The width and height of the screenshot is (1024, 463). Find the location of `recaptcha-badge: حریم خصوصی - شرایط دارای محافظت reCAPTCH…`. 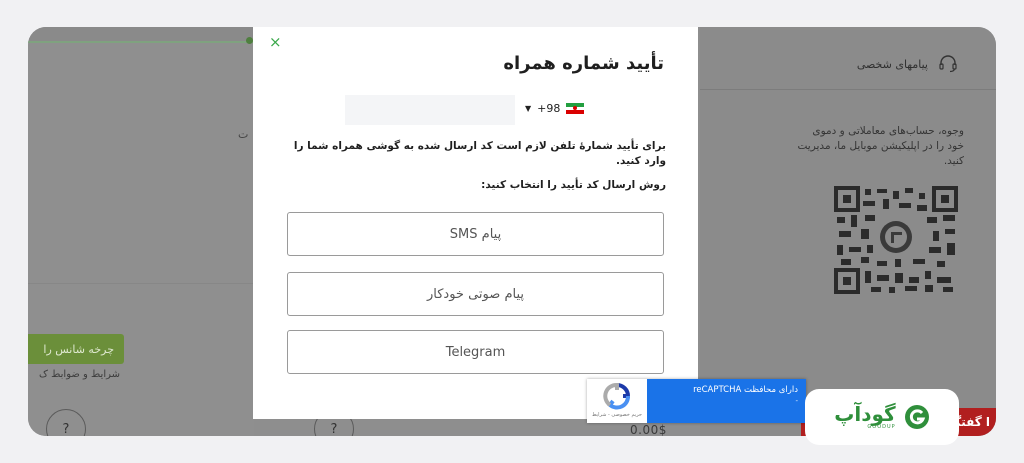

recaptcha-badge: حریم خصوصی - شرایط دارای محافظت reCAPTCH… is located at coordinates (696, 401).